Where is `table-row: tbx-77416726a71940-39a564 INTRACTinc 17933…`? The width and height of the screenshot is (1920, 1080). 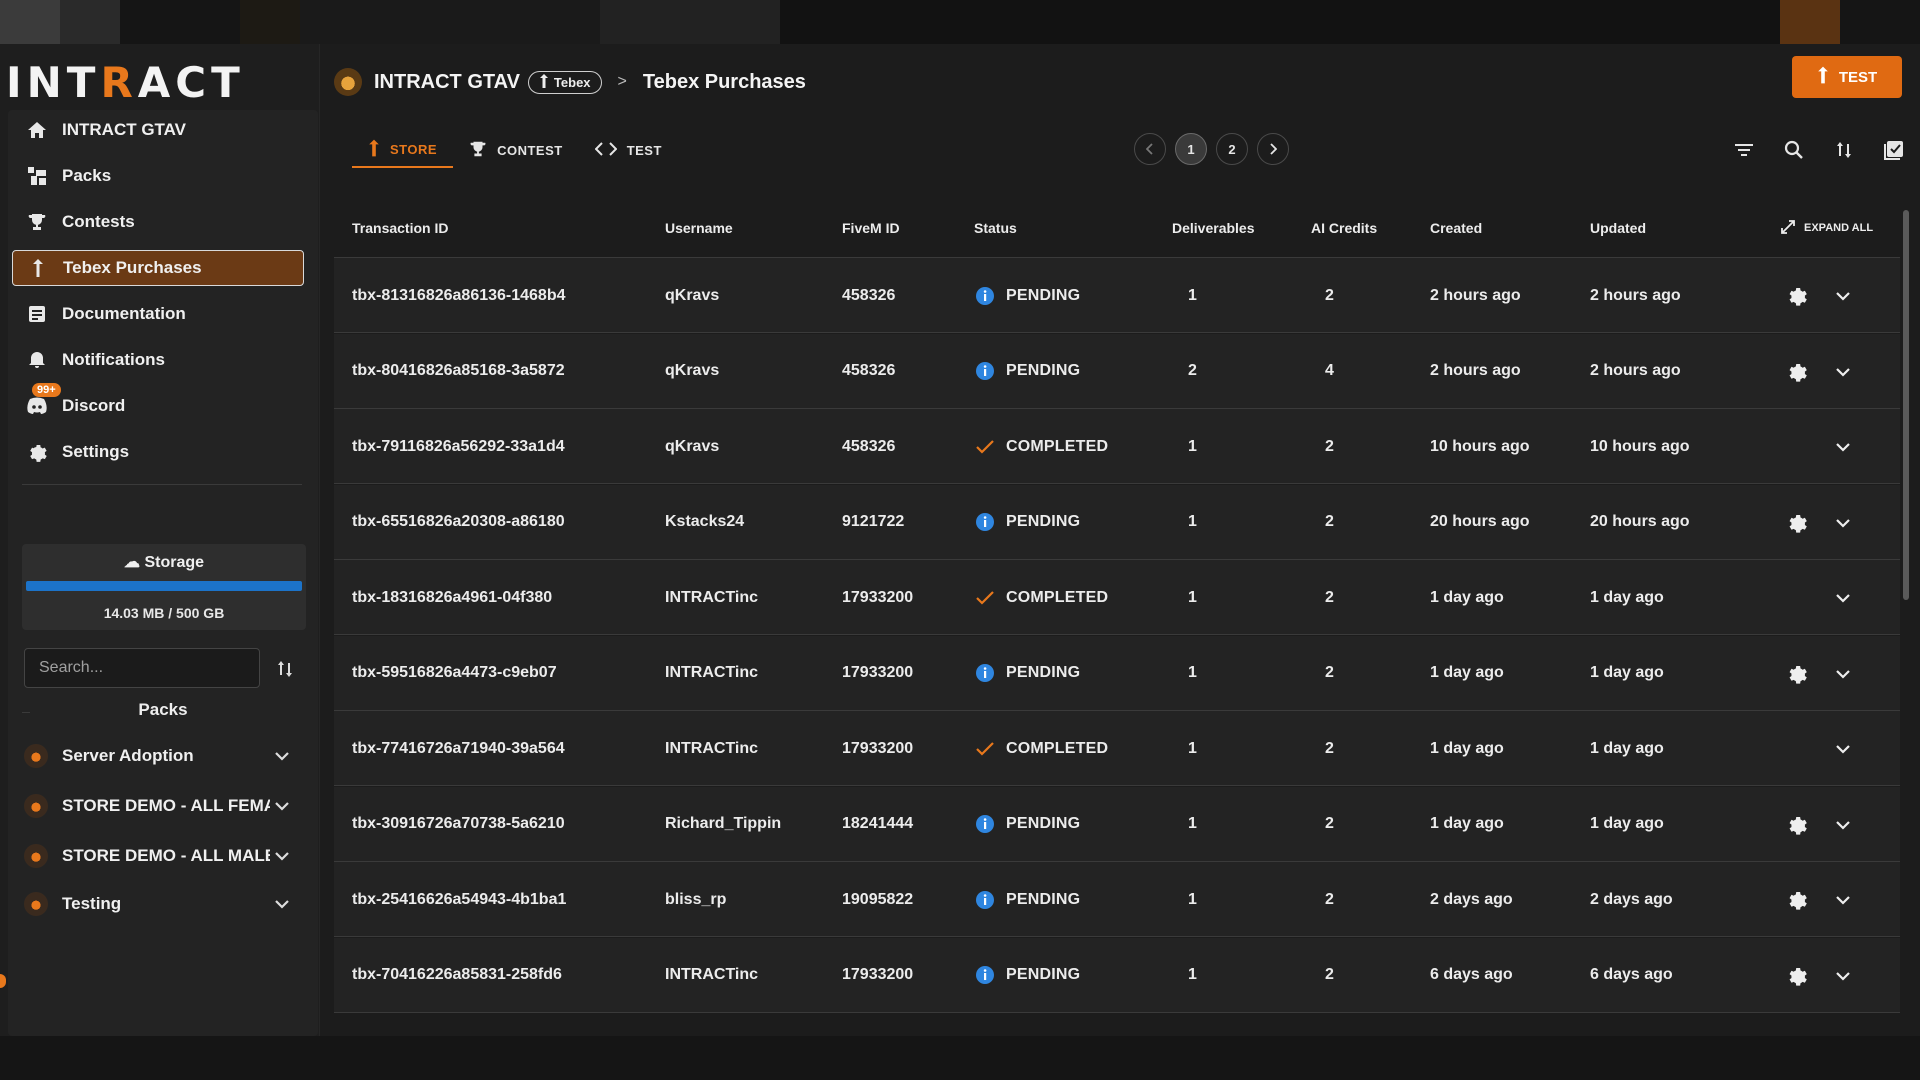 table-row: tbx-77416726a71940-39a564 INTRACTinc 17933… is located at coordinates (1117, 748).